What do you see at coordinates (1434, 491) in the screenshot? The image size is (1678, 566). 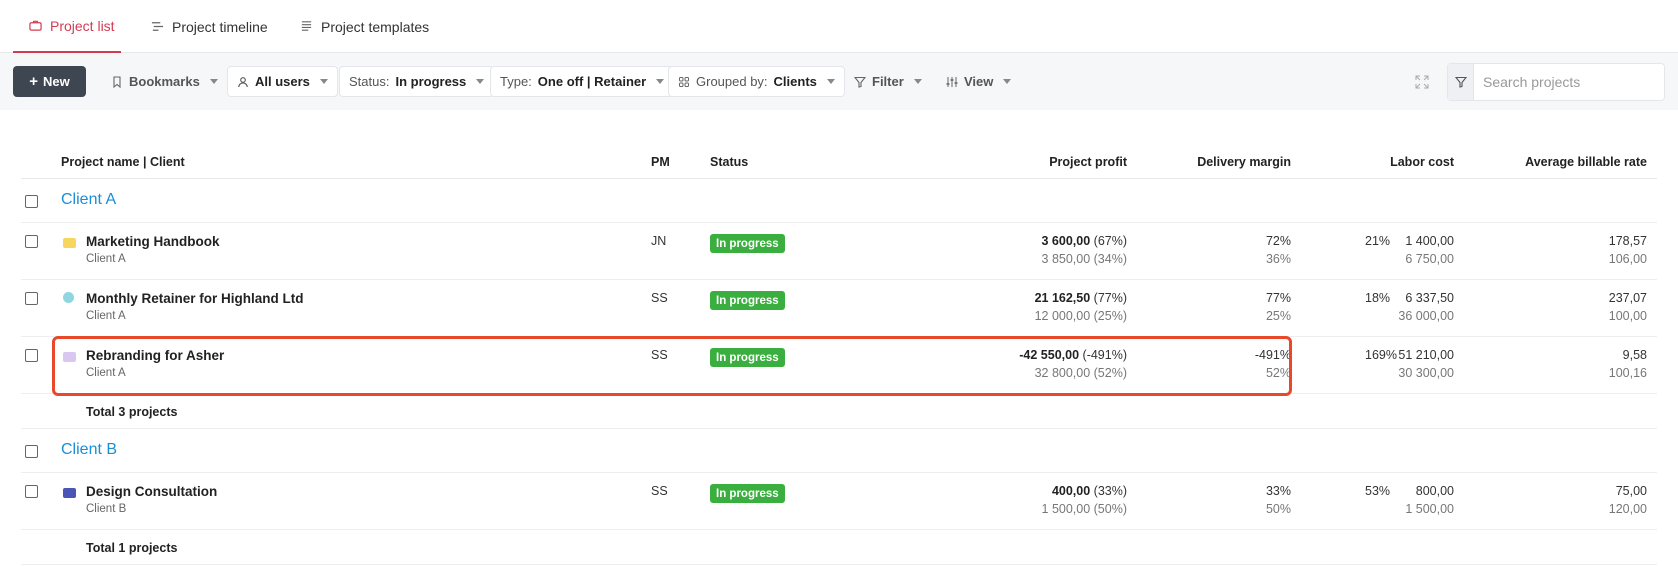 I see `labor-main: 800,00` at bounding box center [1434, 491].